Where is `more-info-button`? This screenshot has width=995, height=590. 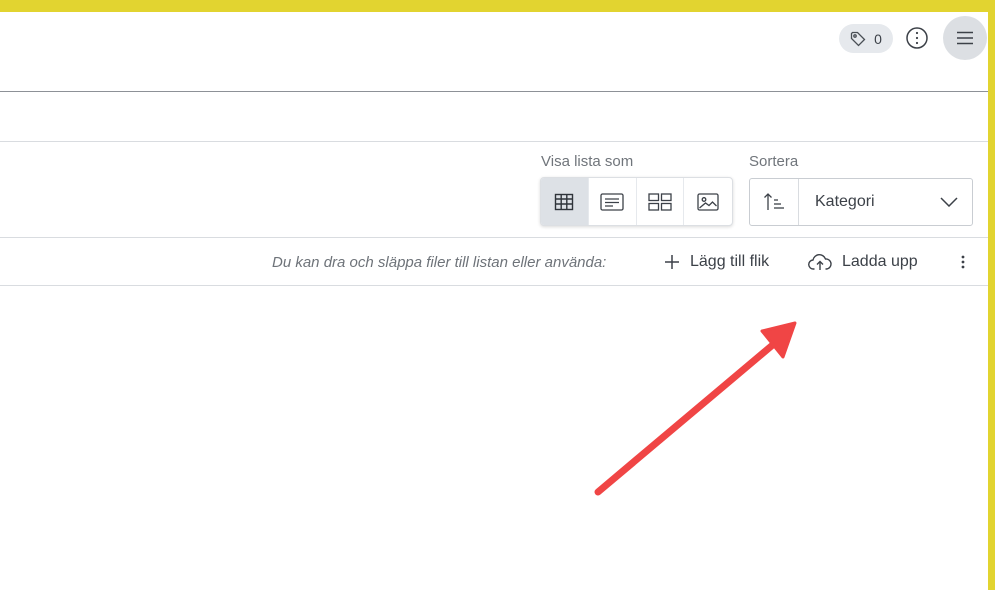 more-info-button is located at coordinates (917, 38).